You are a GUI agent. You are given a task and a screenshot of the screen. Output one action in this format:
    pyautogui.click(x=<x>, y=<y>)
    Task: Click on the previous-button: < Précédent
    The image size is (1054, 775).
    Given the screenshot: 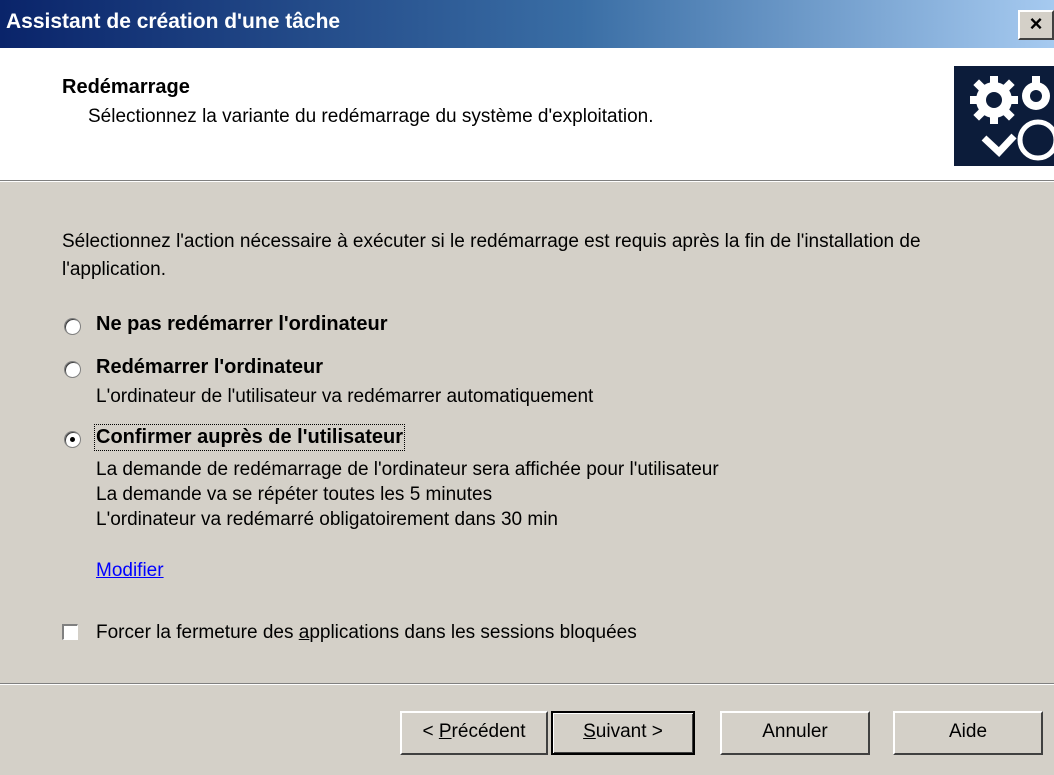 What is the action you would take?
    pyautogui.click(x=474, y=733)
    